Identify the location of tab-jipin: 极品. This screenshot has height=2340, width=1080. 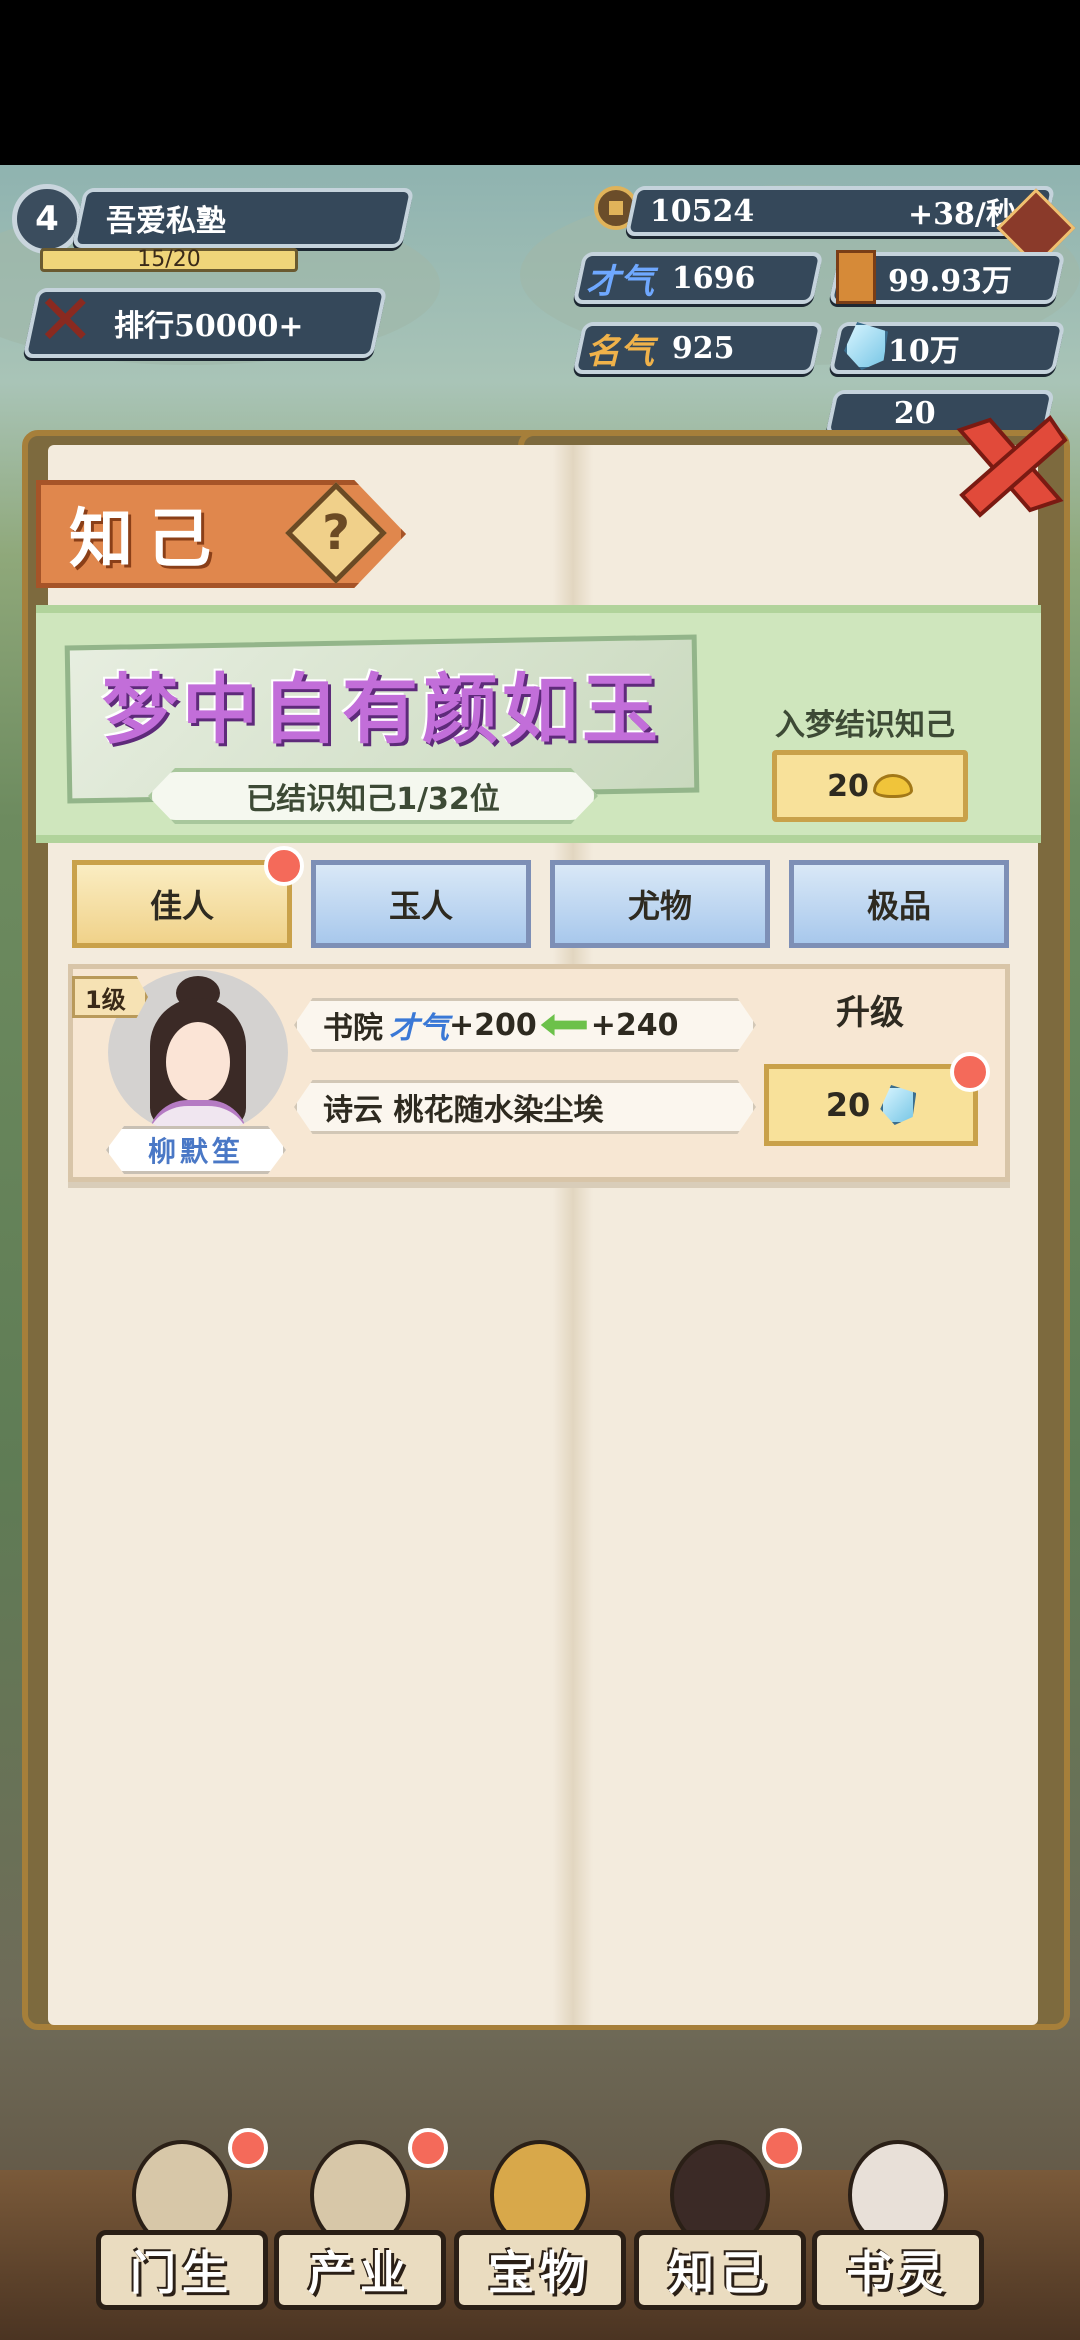
(899, 904).